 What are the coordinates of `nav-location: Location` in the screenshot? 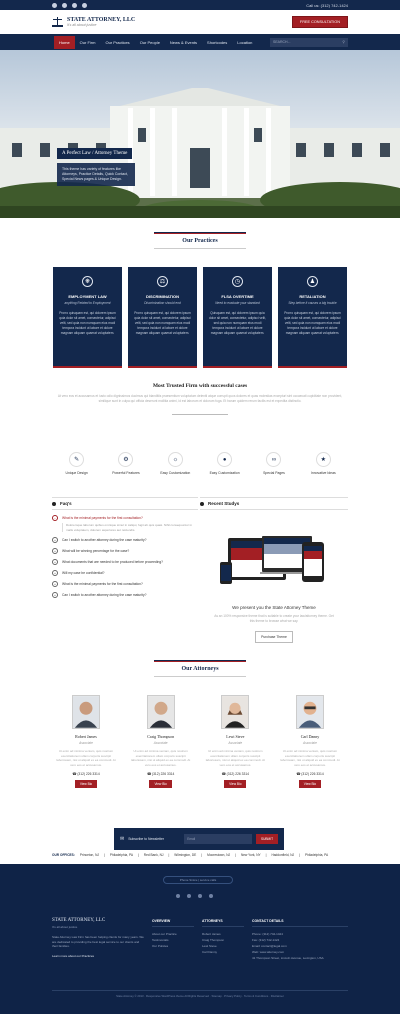 It's located at (244, 42).